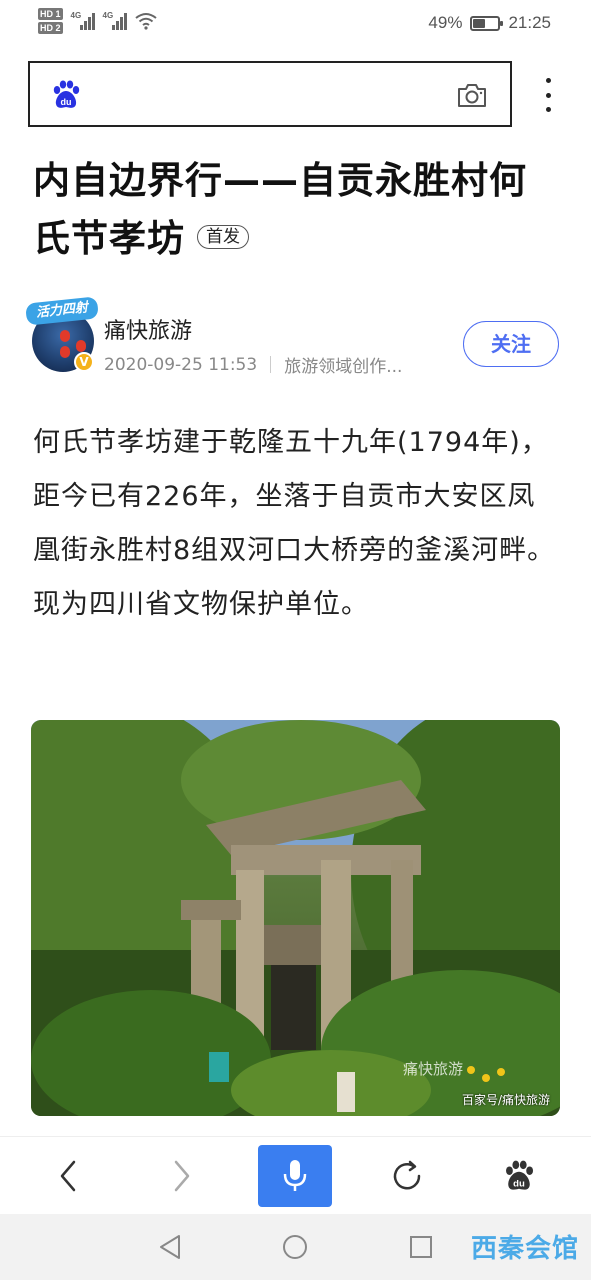 The height and width of the screenshot is (1280, 591). What do you see at coordinates (271, 364) in the screenshot?
I see `meta-divider` at bounding box center [271, 364].